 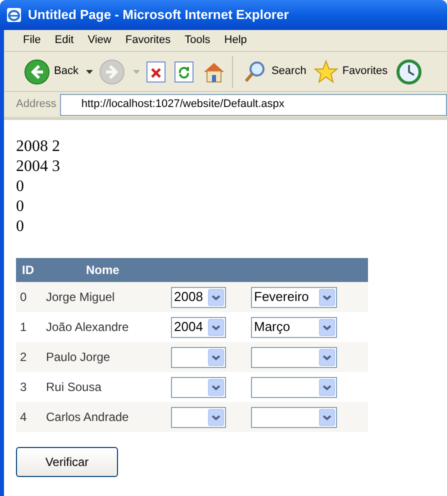 I want to click on table-cell: 1, so click(x=31, y=327).